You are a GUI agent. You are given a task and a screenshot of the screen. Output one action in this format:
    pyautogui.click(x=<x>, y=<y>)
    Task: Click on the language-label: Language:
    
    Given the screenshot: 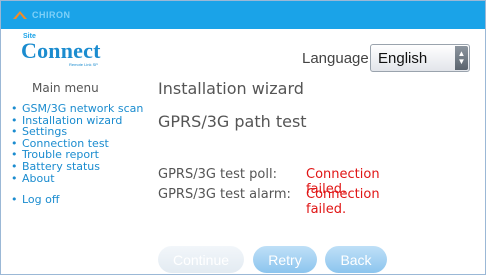 What is the action you would take?
    pyautogui.click(x=337, y=58)
    